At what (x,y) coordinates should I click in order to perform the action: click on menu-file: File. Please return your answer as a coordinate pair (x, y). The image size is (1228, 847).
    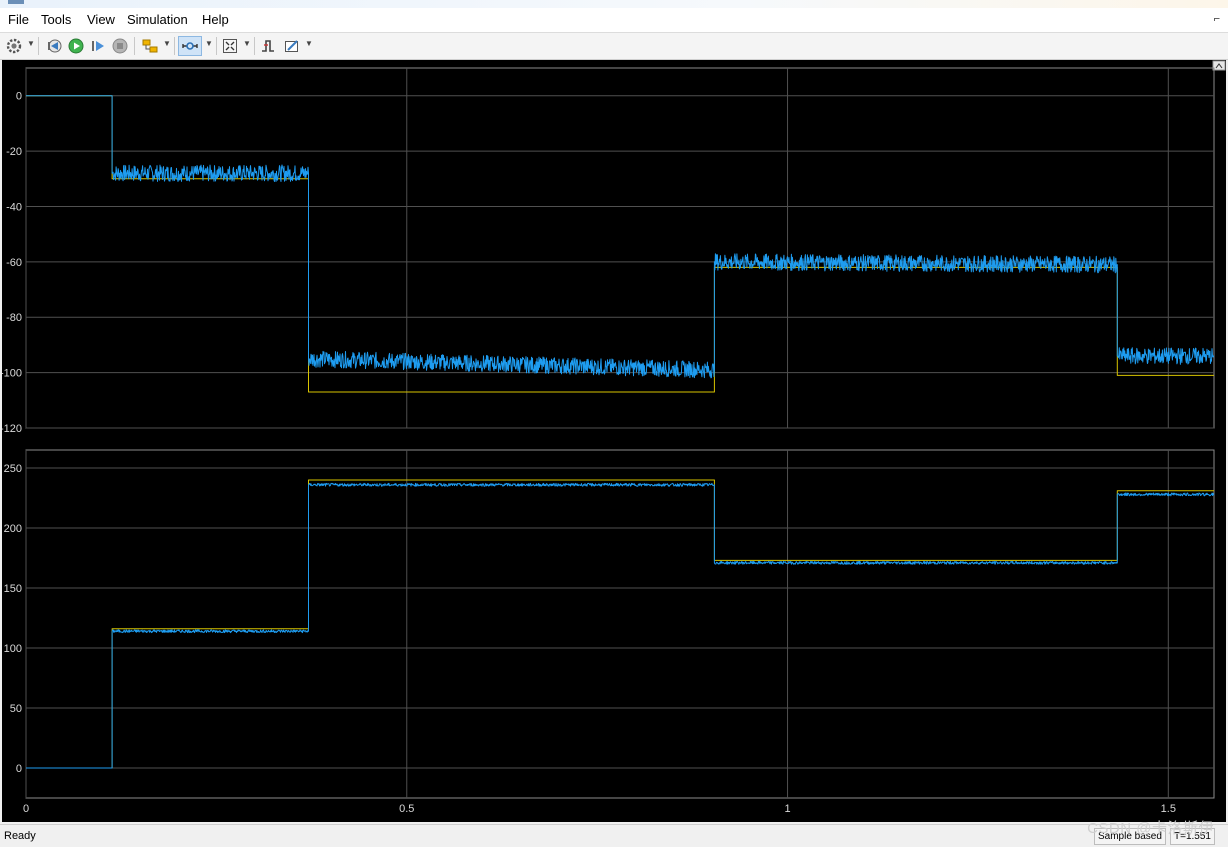
    Looking at the image, I should click on (18, 19).